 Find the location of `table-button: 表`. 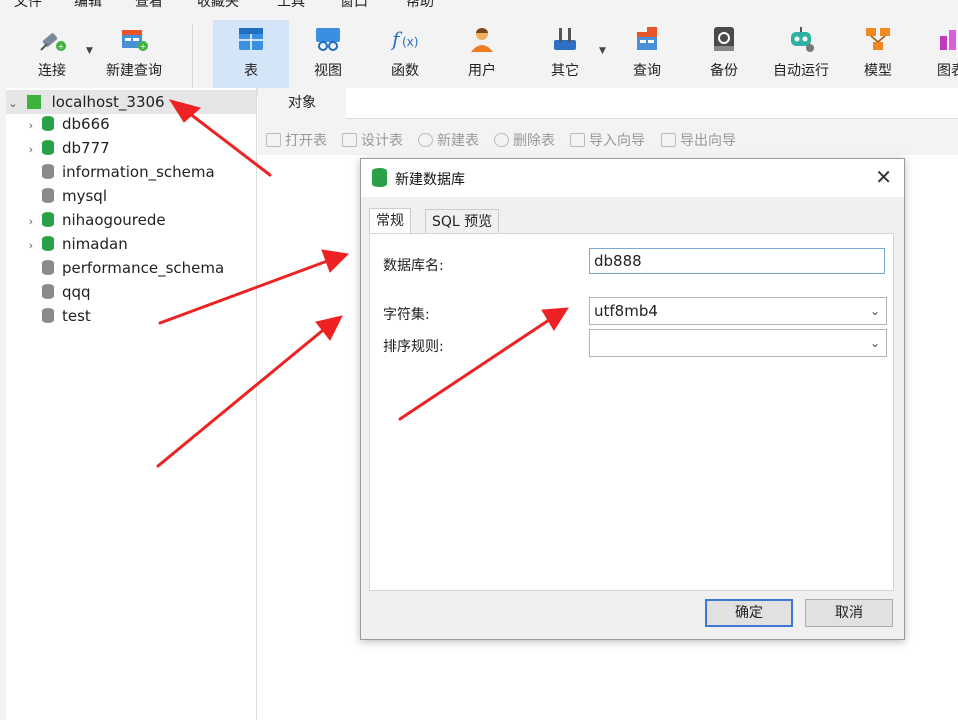

table-button: 表 is located at coordinates (251, 57).